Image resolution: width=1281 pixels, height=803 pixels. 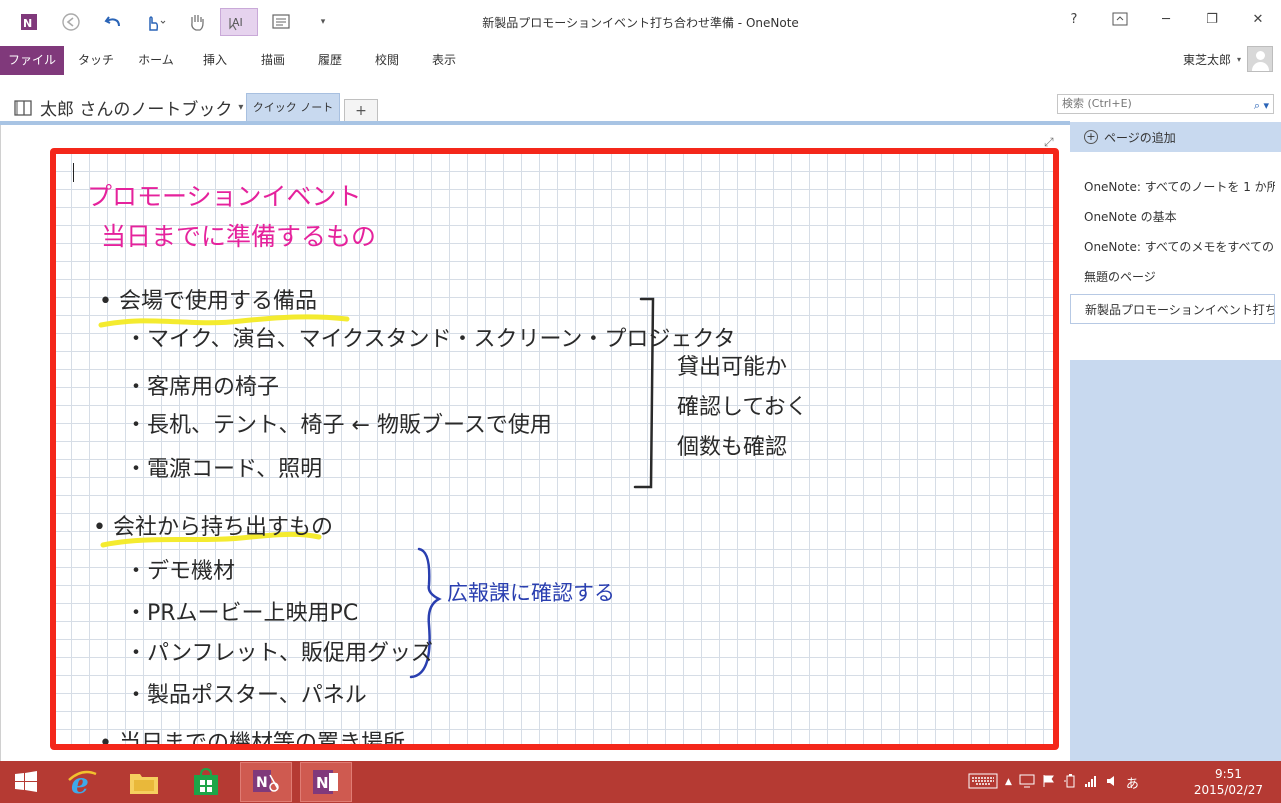 I want to click on store-icon, so click(x=206, y=782).